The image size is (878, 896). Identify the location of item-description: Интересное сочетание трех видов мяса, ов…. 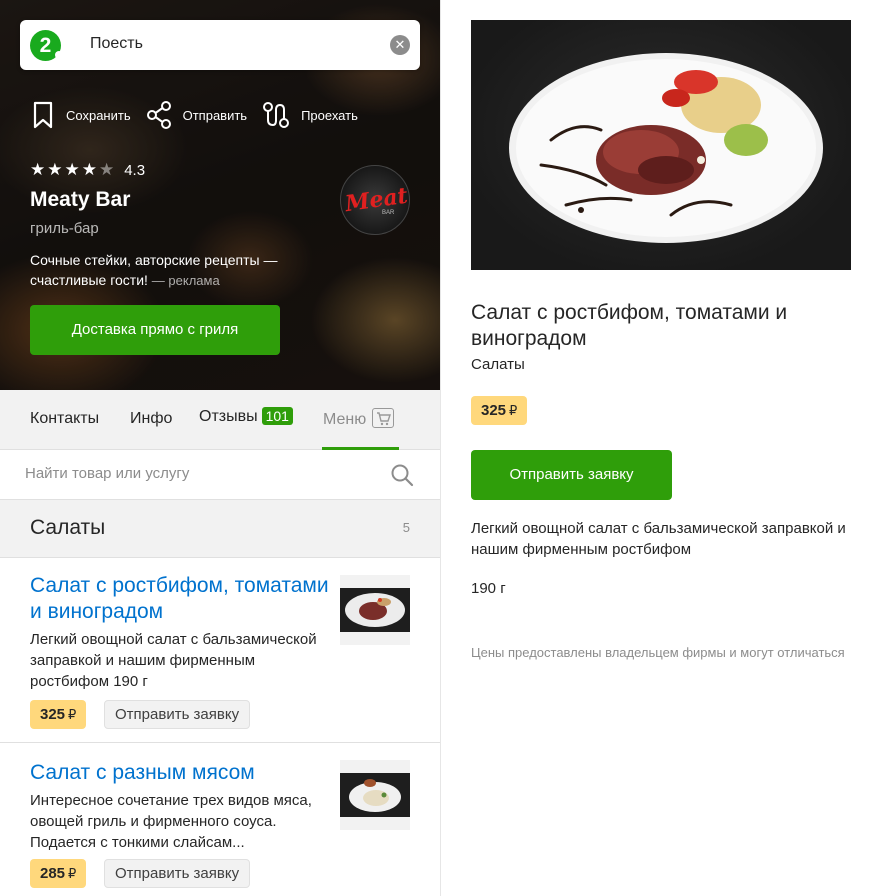
(171, 821).